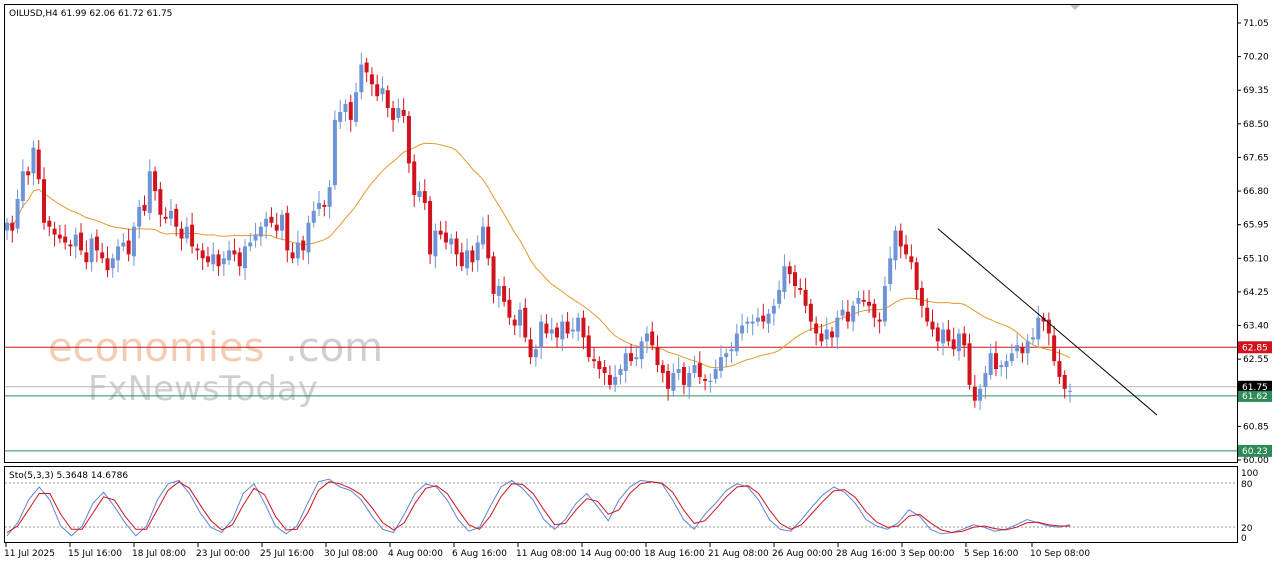  I want to click on level-tag-text: 62.85, so click(1255, 348).